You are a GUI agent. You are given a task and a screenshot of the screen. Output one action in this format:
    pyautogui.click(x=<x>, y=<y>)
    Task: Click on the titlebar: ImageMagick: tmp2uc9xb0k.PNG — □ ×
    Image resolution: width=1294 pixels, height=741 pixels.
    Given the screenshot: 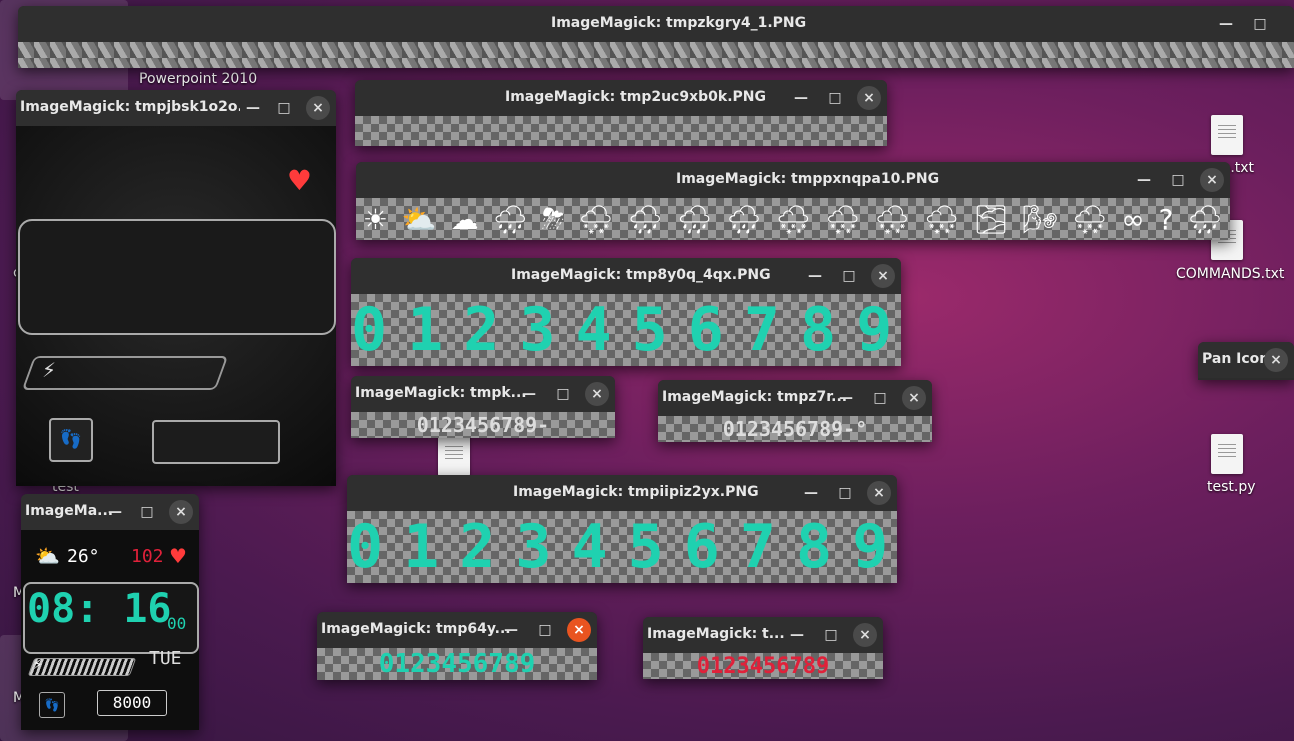 What is the action you would take?
    pyautogui.click(x=621, y=98)
    